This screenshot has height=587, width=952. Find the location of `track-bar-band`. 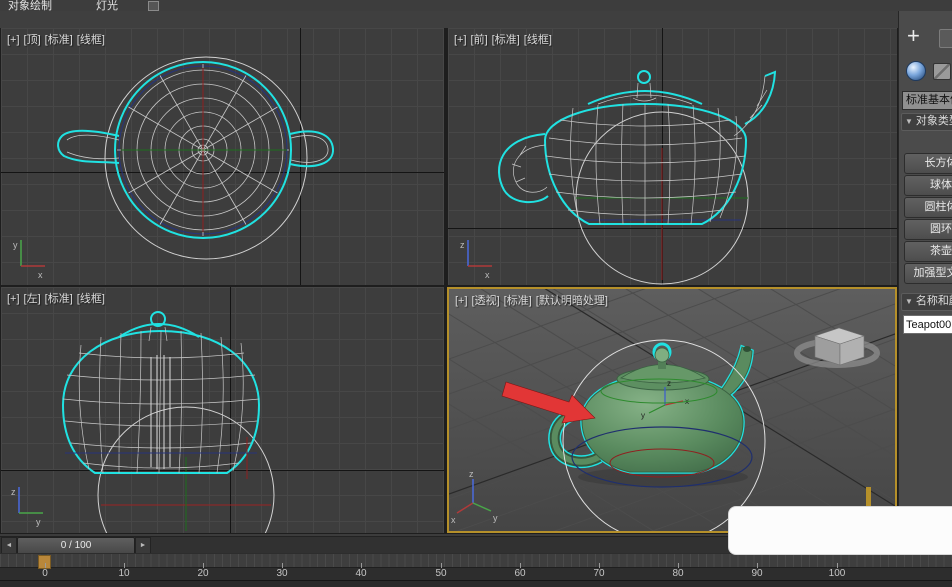

track-bar-band is located at coordinates (476, 561).